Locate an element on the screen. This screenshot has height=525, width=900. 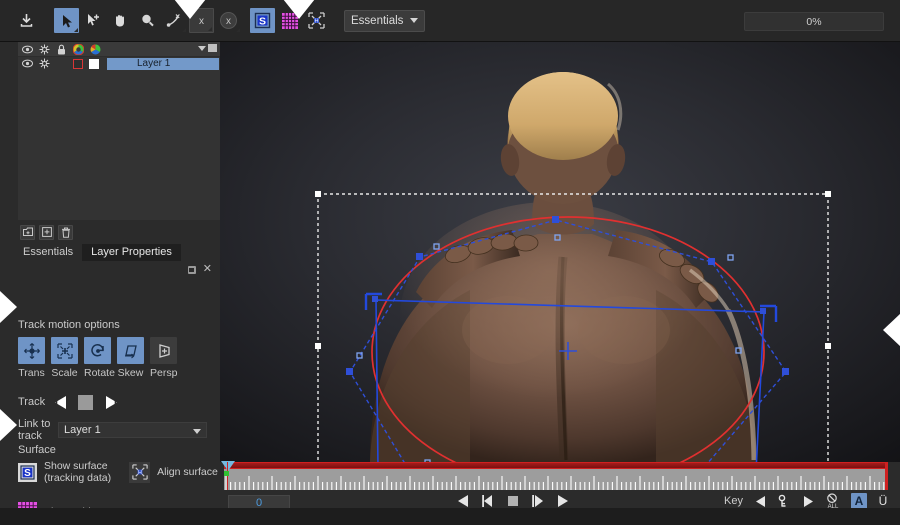
tab-essentials: Essentials is located at coordinates (48, 252).